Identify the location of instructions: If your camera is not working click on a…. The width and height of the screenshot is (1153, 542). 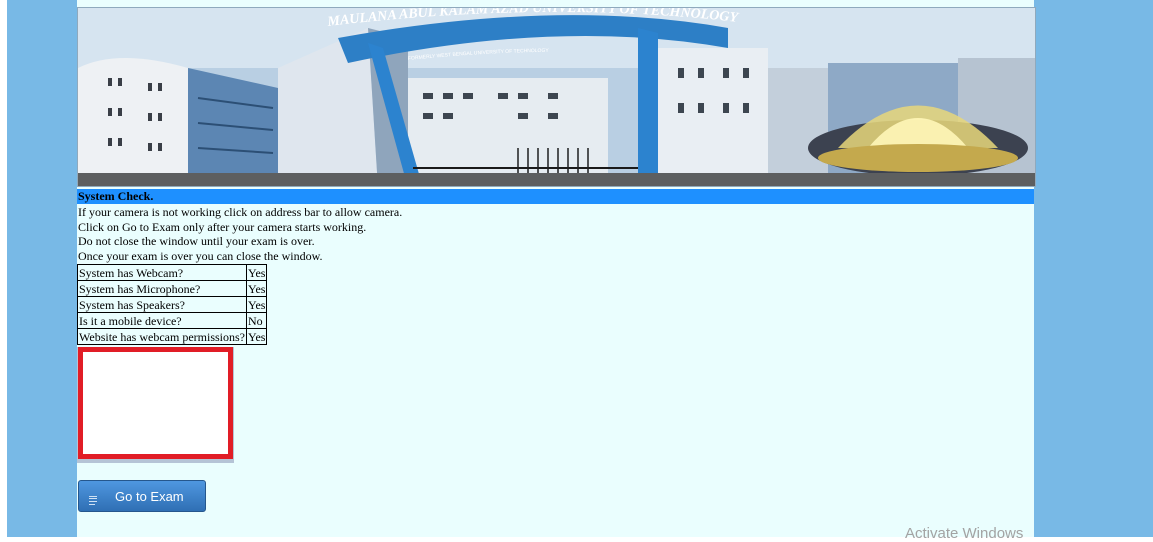
(240, 234).